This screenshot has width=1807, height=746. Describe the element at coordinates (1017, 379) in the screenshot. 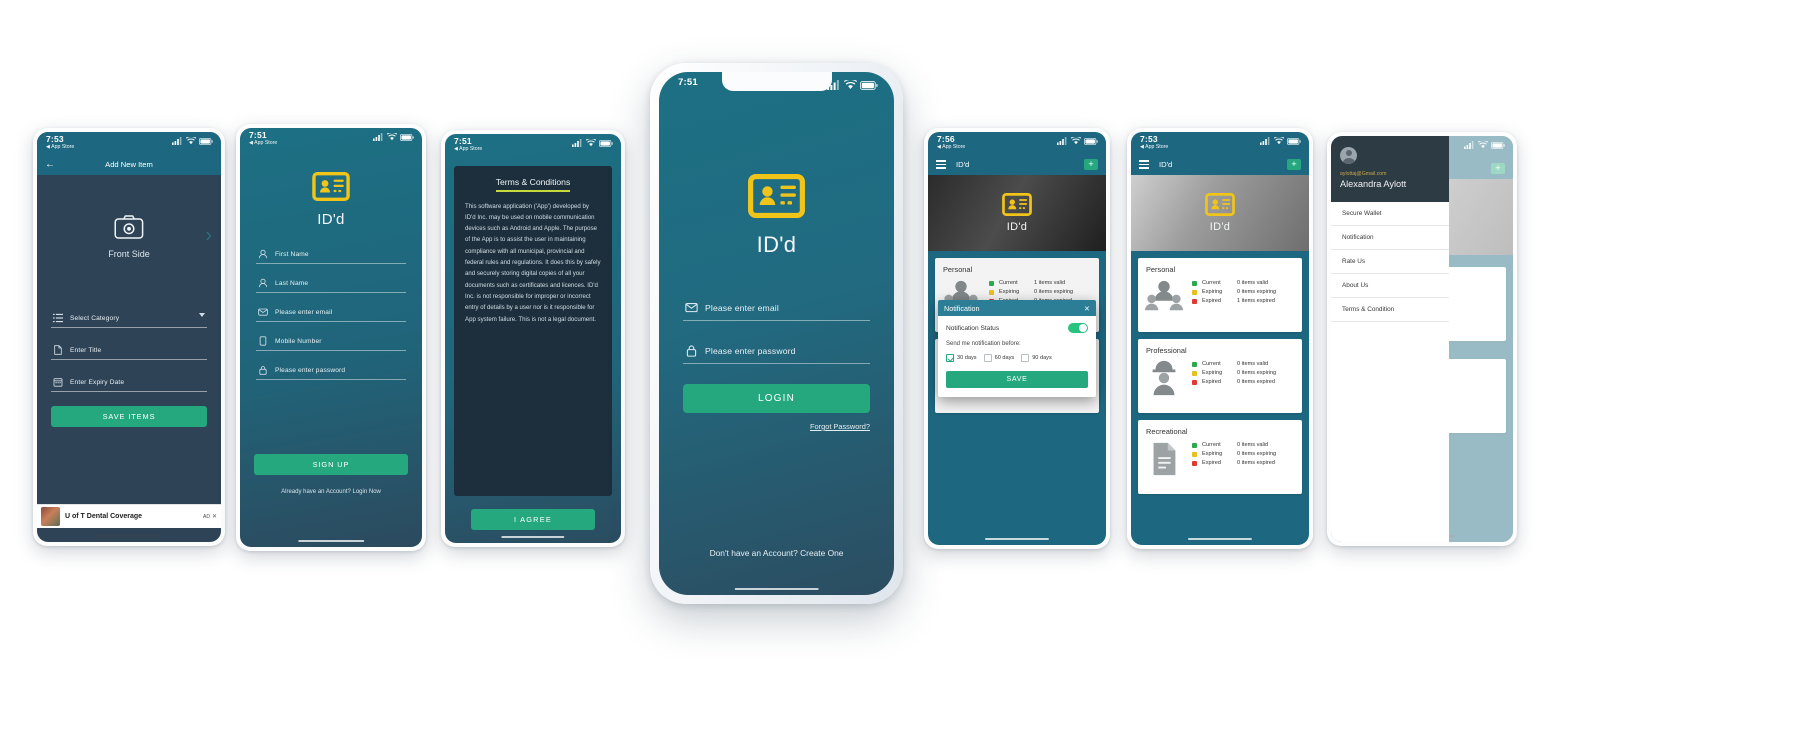

I see `dialog-save-button: SAVE` at that location.